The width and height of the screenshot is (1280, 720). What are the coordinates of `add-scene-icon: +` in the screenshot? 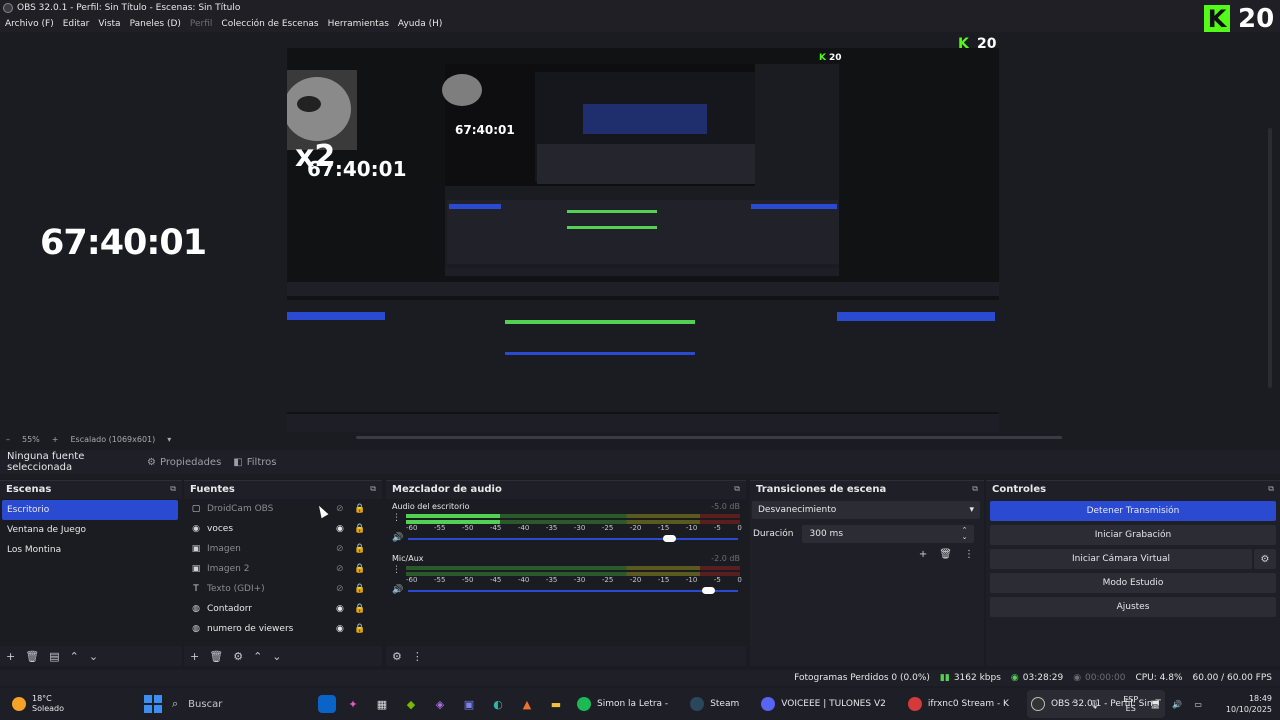 It's located at (10, 656).